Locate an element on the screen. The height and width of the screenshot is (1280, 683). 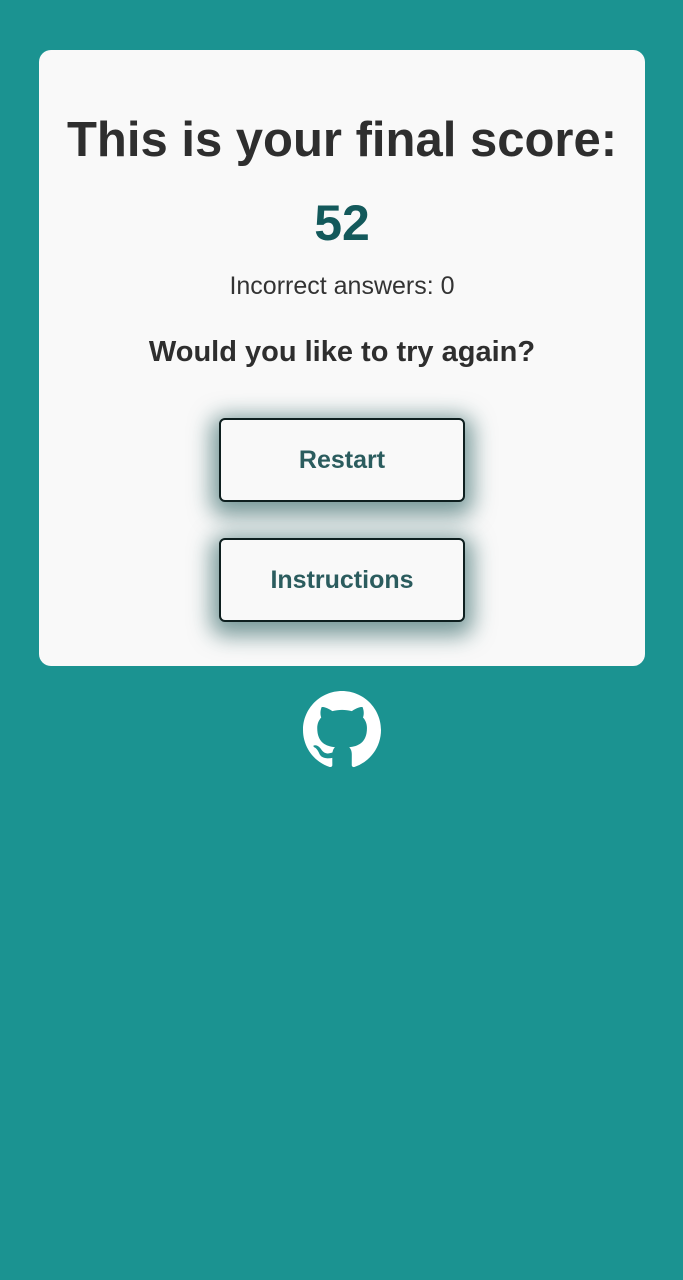
final-score-heading: This is your final score: is located at coordinates (342, 140).